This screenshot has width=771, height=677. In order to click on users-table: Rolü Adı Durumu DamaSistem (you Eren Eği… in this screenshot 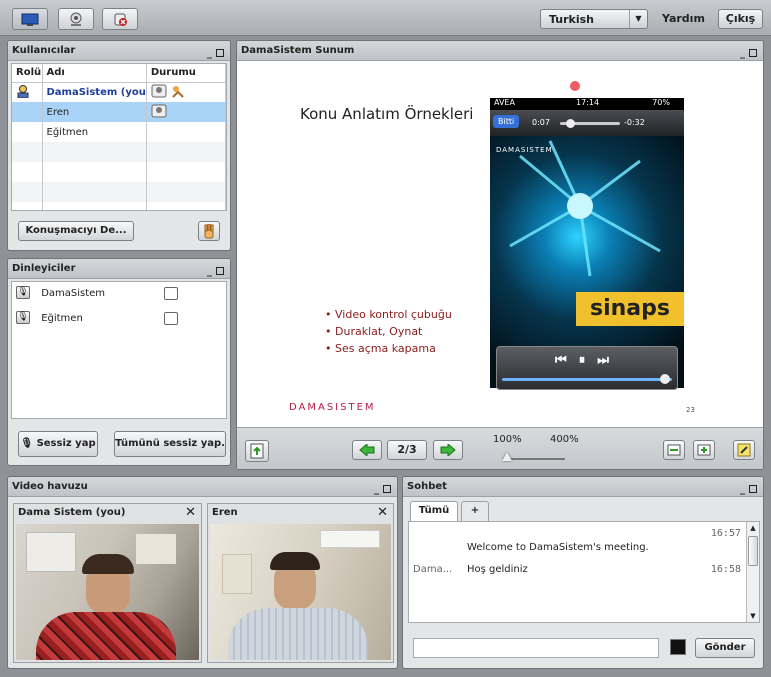, I will do `click(119, 137)`.